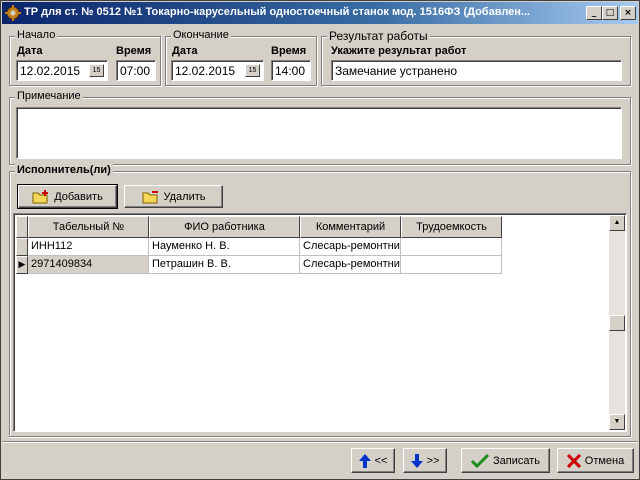  I want to click on gear-icon, so click(13, 13).